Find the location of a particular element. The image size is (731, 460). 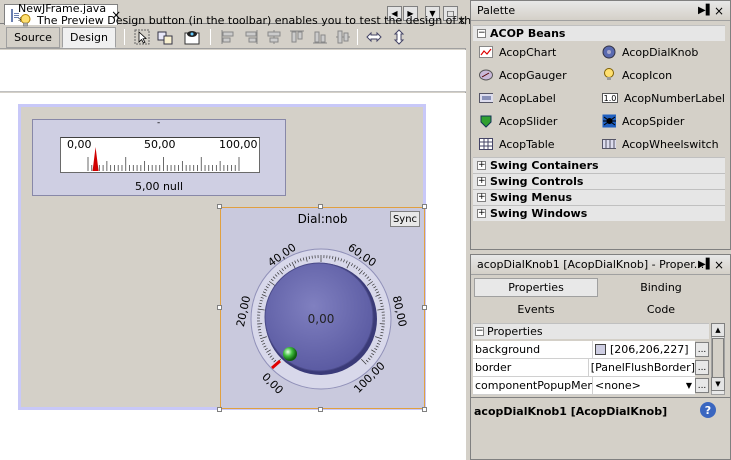

change-vertical-resizability-icon is located at coordinates (399, 37).